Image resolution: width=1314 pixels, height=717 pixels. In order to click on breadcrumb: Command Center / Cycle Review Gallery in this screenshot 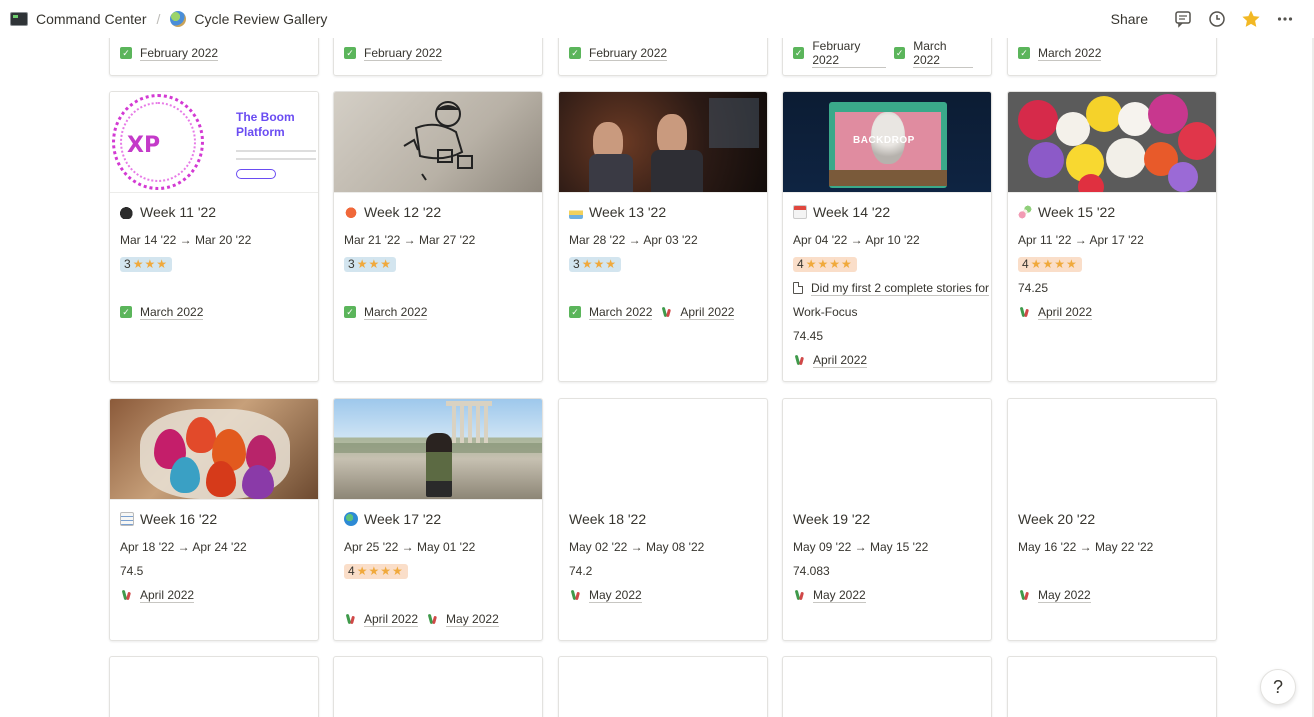, I will do `click(165, 19)`.